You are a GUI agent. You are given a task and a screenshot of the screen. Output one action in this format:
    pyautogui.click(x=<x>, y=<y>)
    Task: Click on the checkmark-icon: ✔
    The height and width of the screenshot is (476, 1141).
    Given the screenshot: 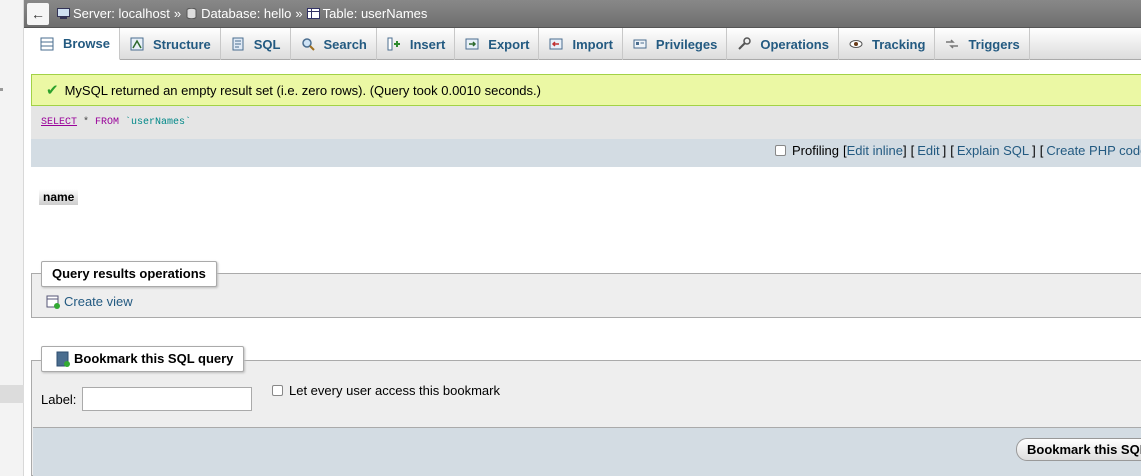 What is the action you would take?
    pyautogui.click(x=52, y=90)
    